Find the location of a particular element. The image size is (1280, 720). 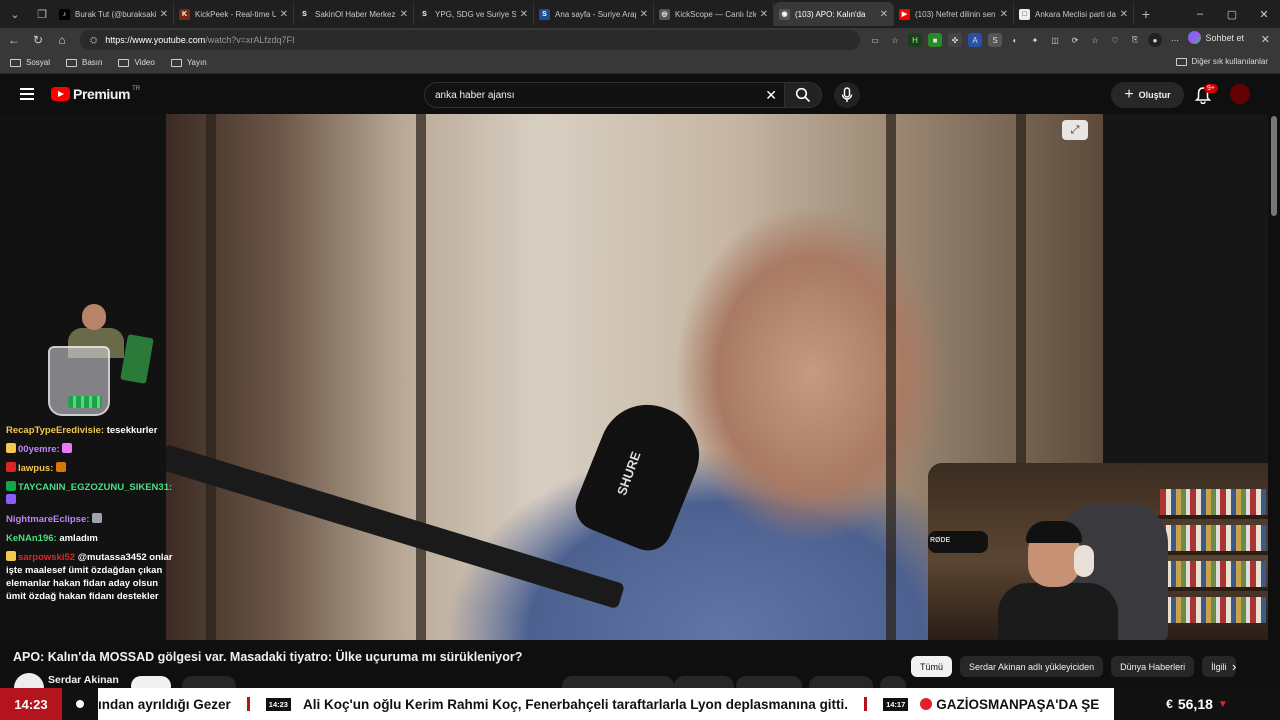

favorite-star-icon: ☆ is located at coordinates (895, 40).